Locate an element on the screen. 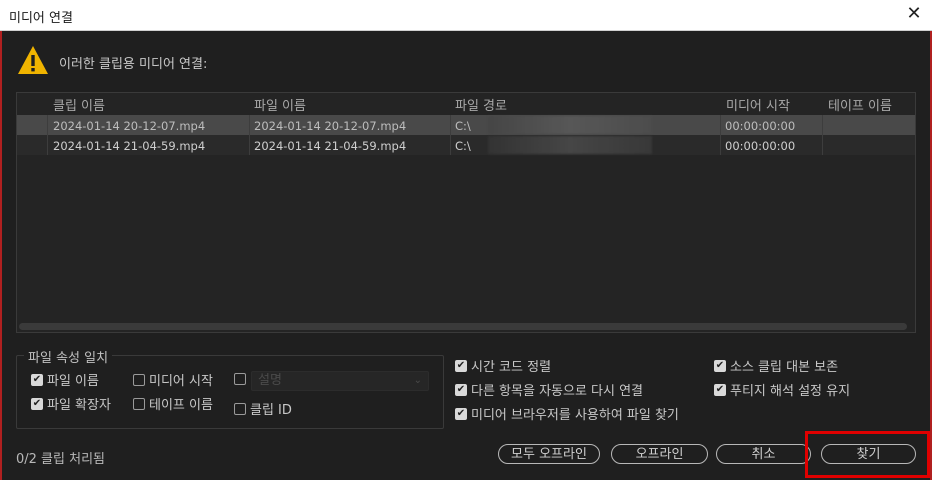 Image resolution: width=932 pixels, height=480 pixels. window-title: 미디어 연결 is located at coordinates (41, 18).